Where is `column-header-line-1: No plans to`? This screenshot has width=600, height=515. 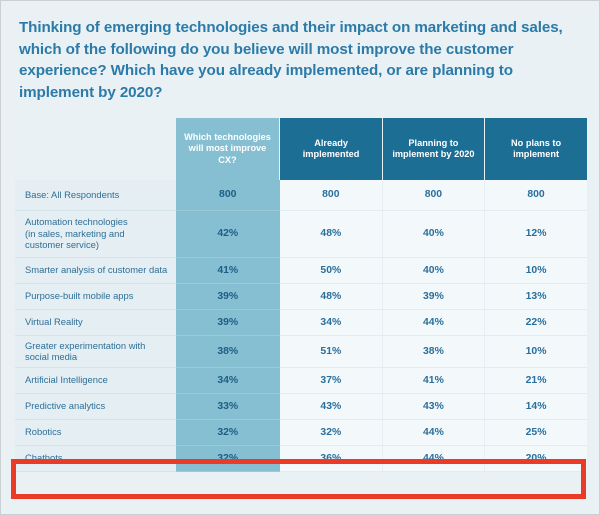 column-header-line-1: No plans to is located at coordinates (536, 142).